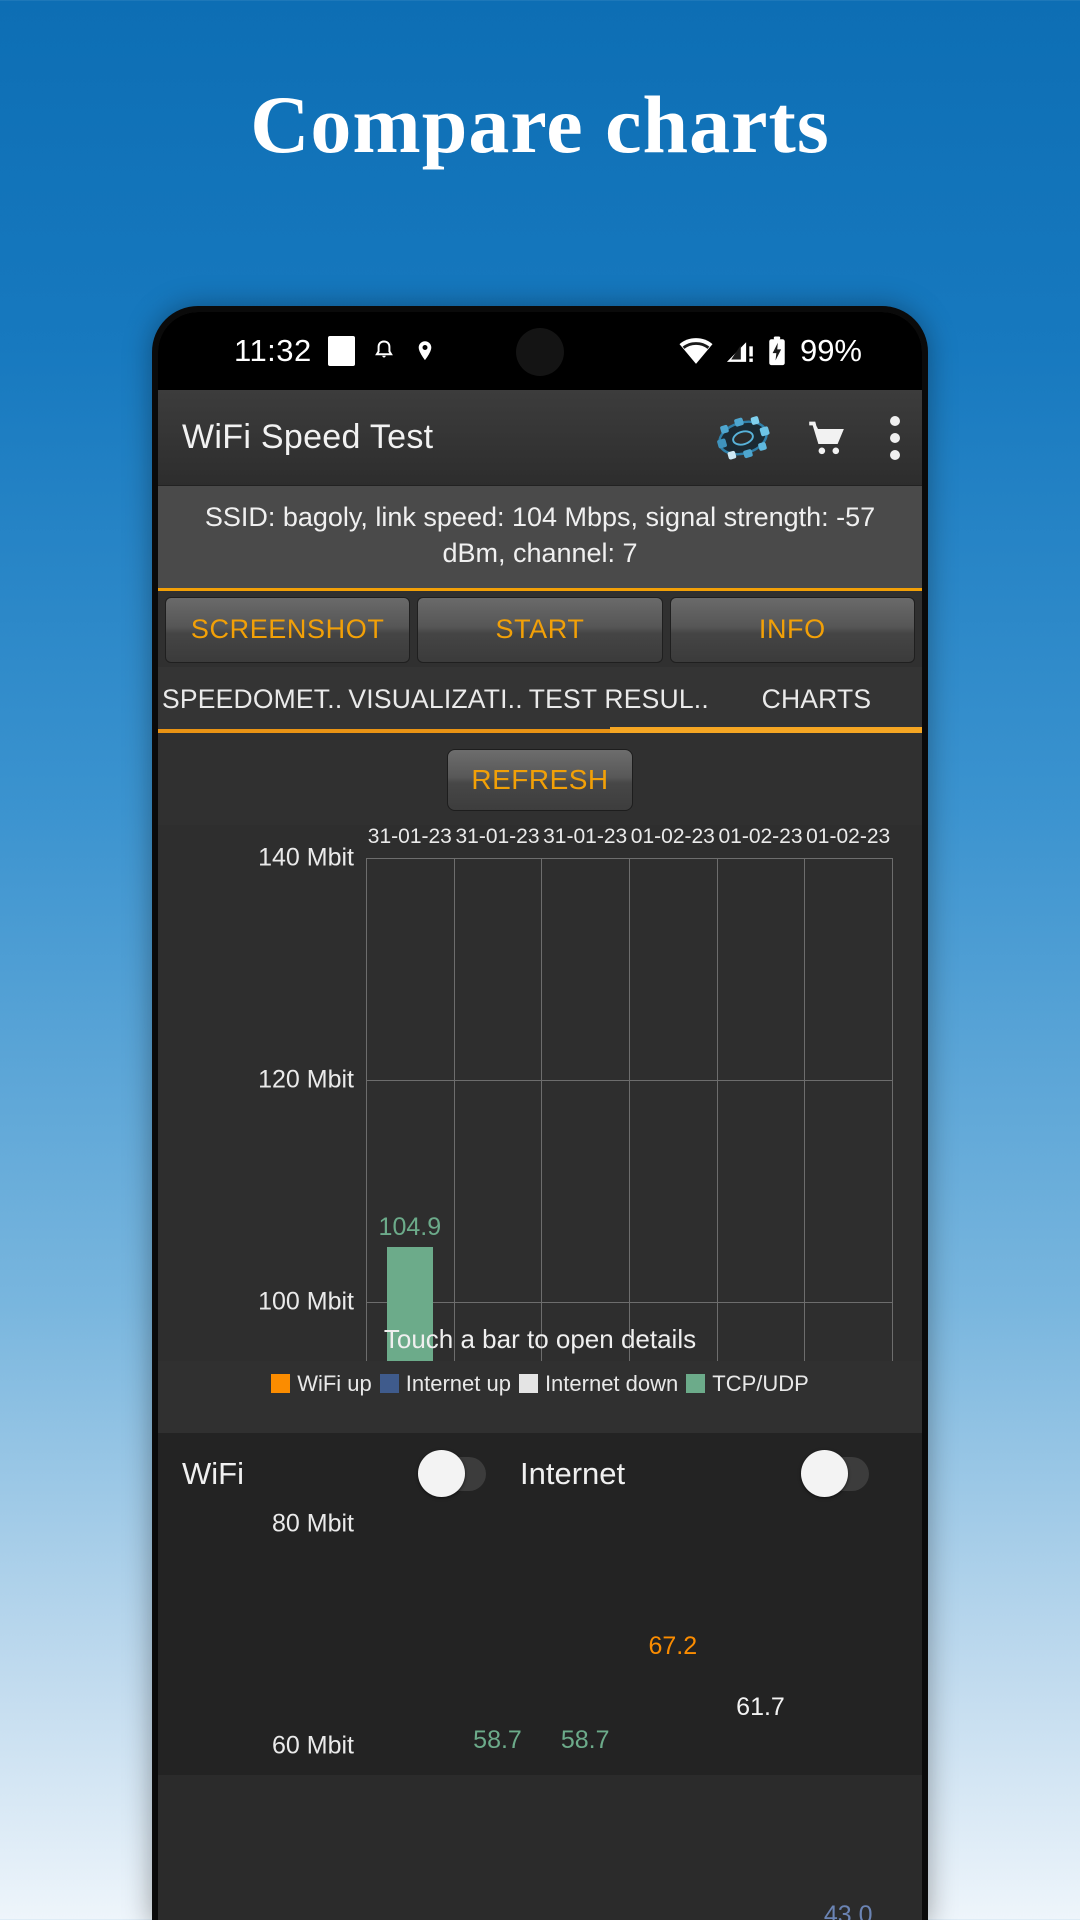  I want to click on tab-charts: CHARTS, so click(816, 700).